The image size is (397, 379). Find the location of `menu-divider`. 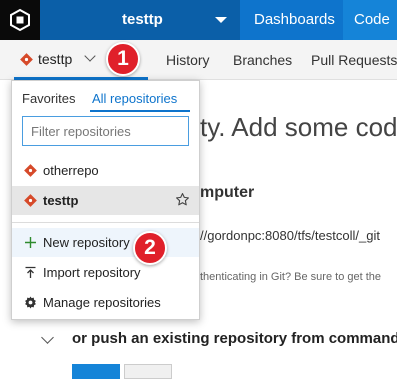

menu-divider is located at coordinates (105, 222).